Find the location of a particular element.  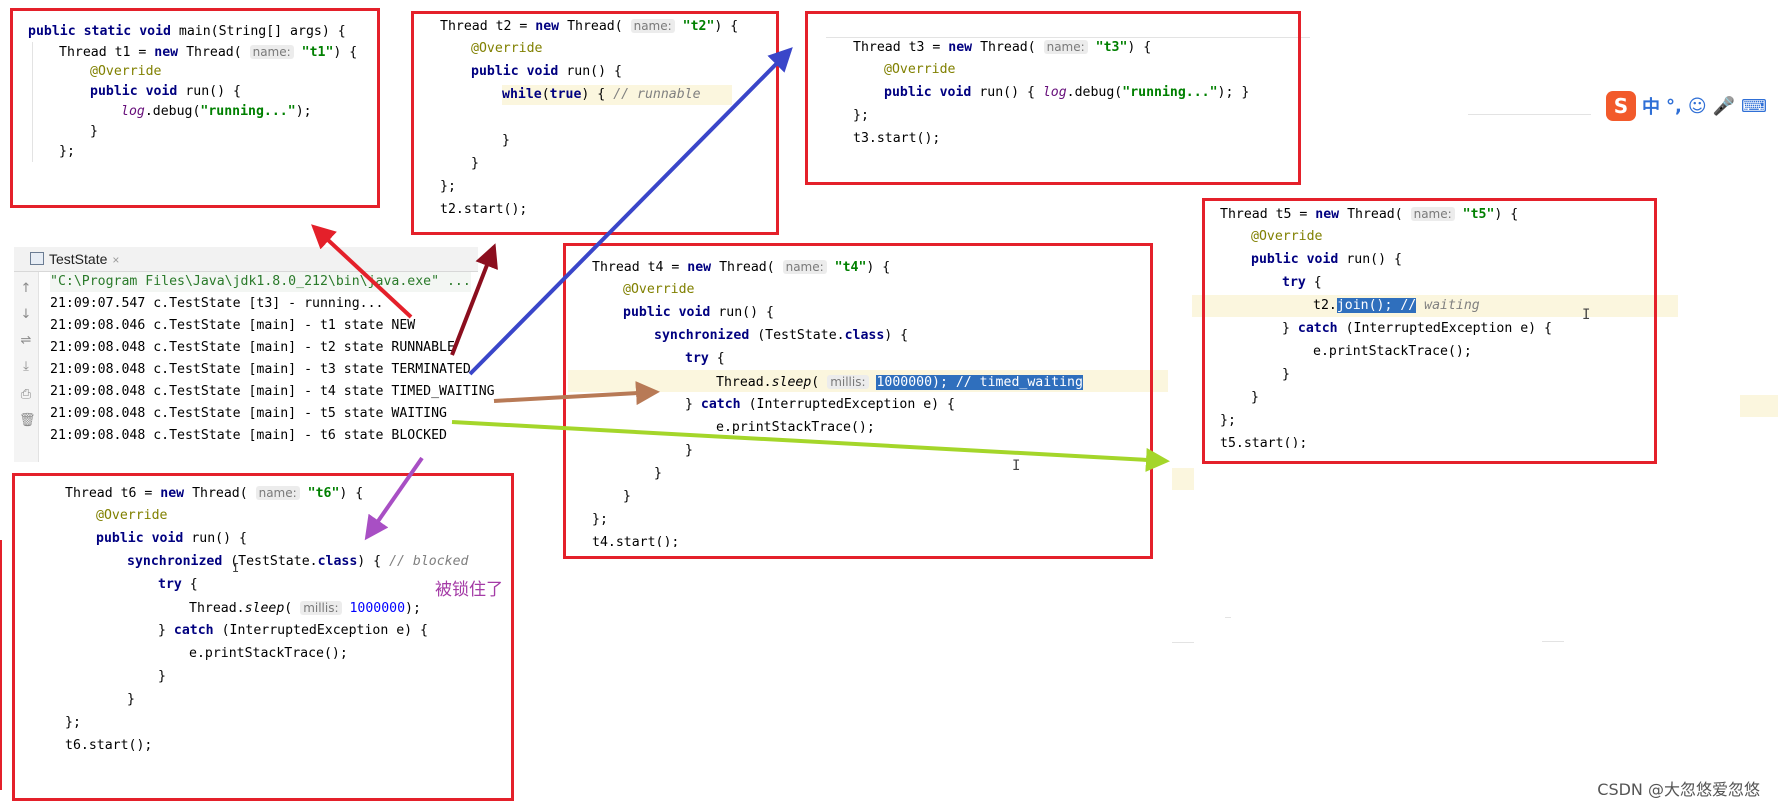

ime-keyboard-icon: ⌨ is located at coordinates (1754, 106).